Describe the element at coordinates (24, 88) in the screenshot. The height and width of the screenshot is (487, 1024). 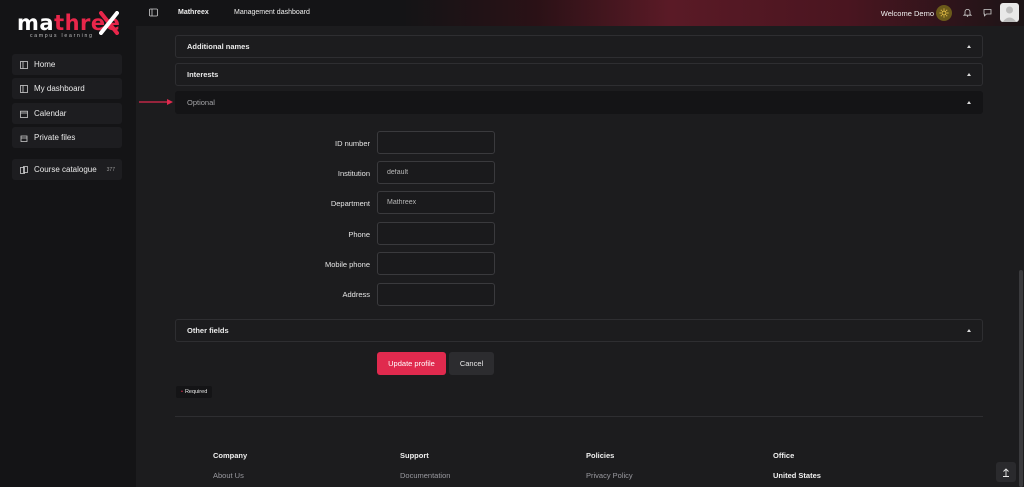
I see `dashboard-icon` at that location.